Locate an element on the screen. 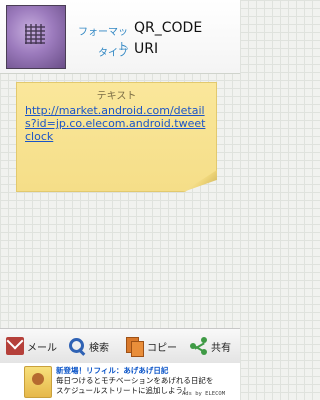 This screenshot has width=320, height=400. share-label: 共有 is located at coordinates (221, 348).